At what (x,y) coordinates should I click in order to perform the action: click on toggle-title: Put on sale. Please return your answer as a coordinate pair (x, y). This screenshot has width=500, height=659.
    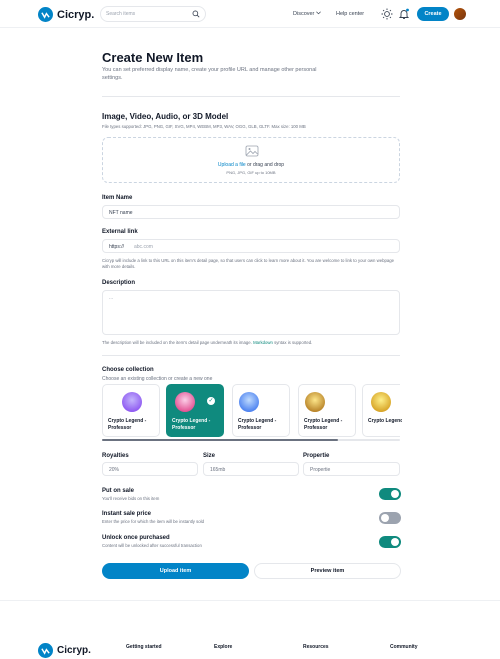
    Looking at the image, I should click on (118, 491).